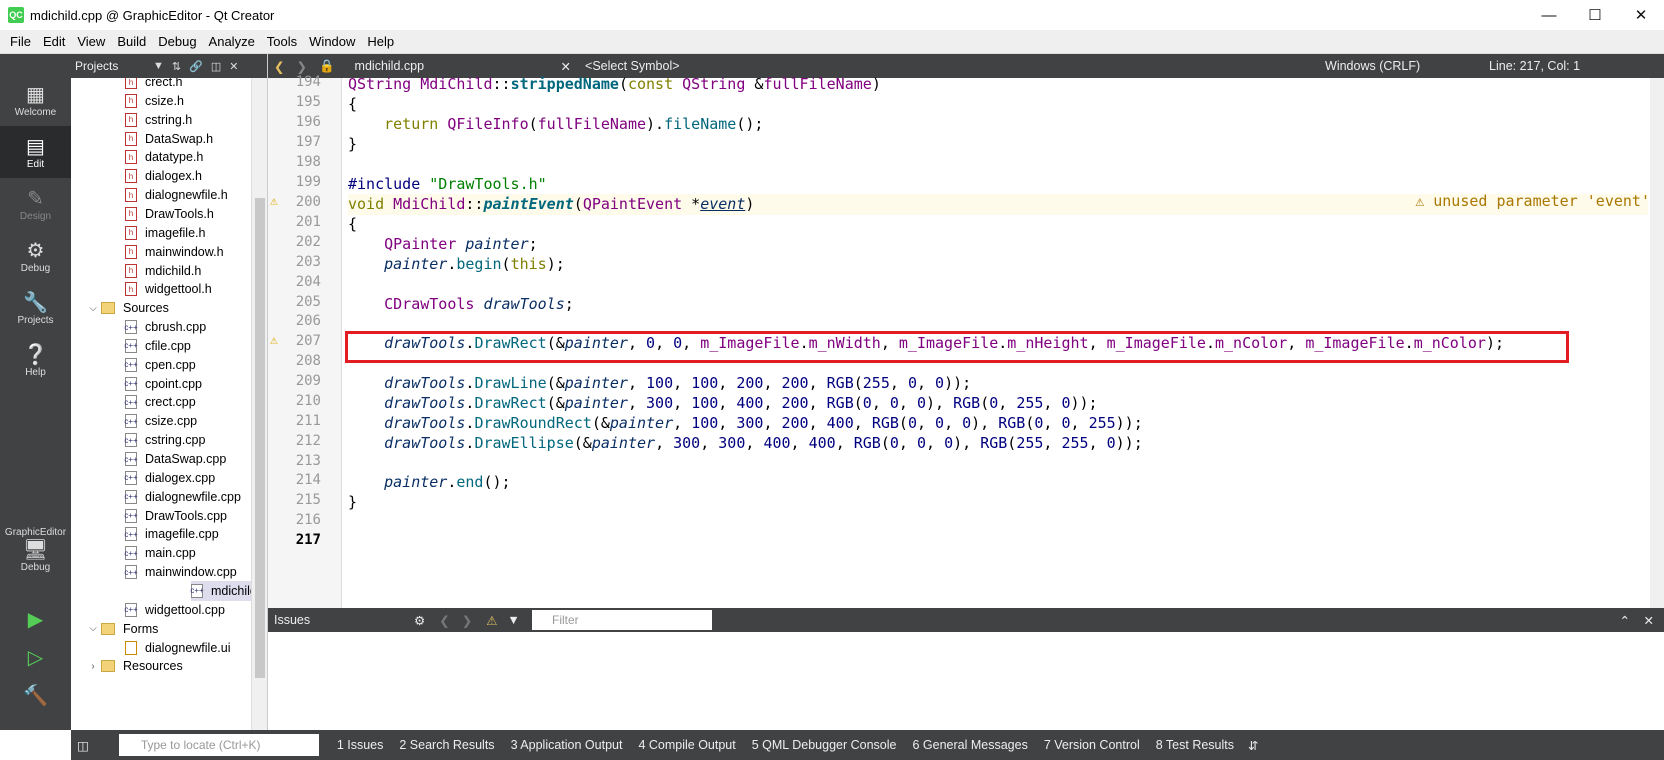 This screenshot has height=760, width=1664. Describe the element at coordinates (133, 666) in the screenshot. I see `tree-folder-resources: › Resources` at that location.